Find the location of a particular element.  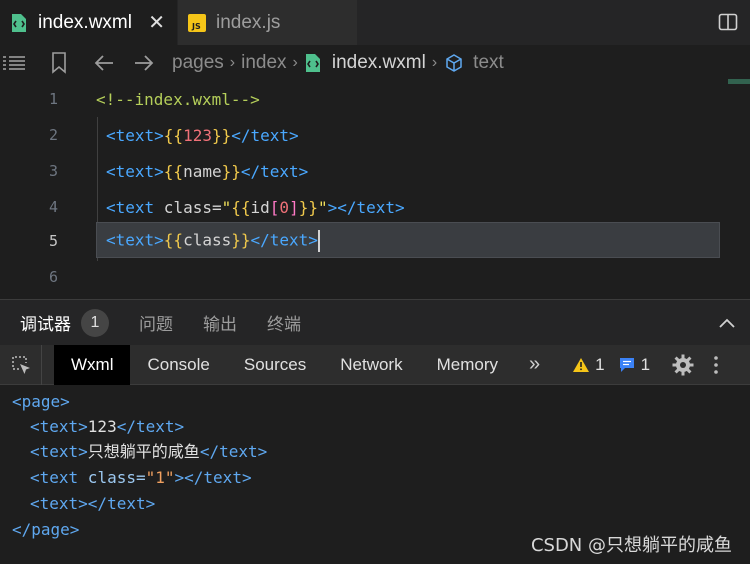

chevron-right-icon: › is located at coordinates (232, 62).